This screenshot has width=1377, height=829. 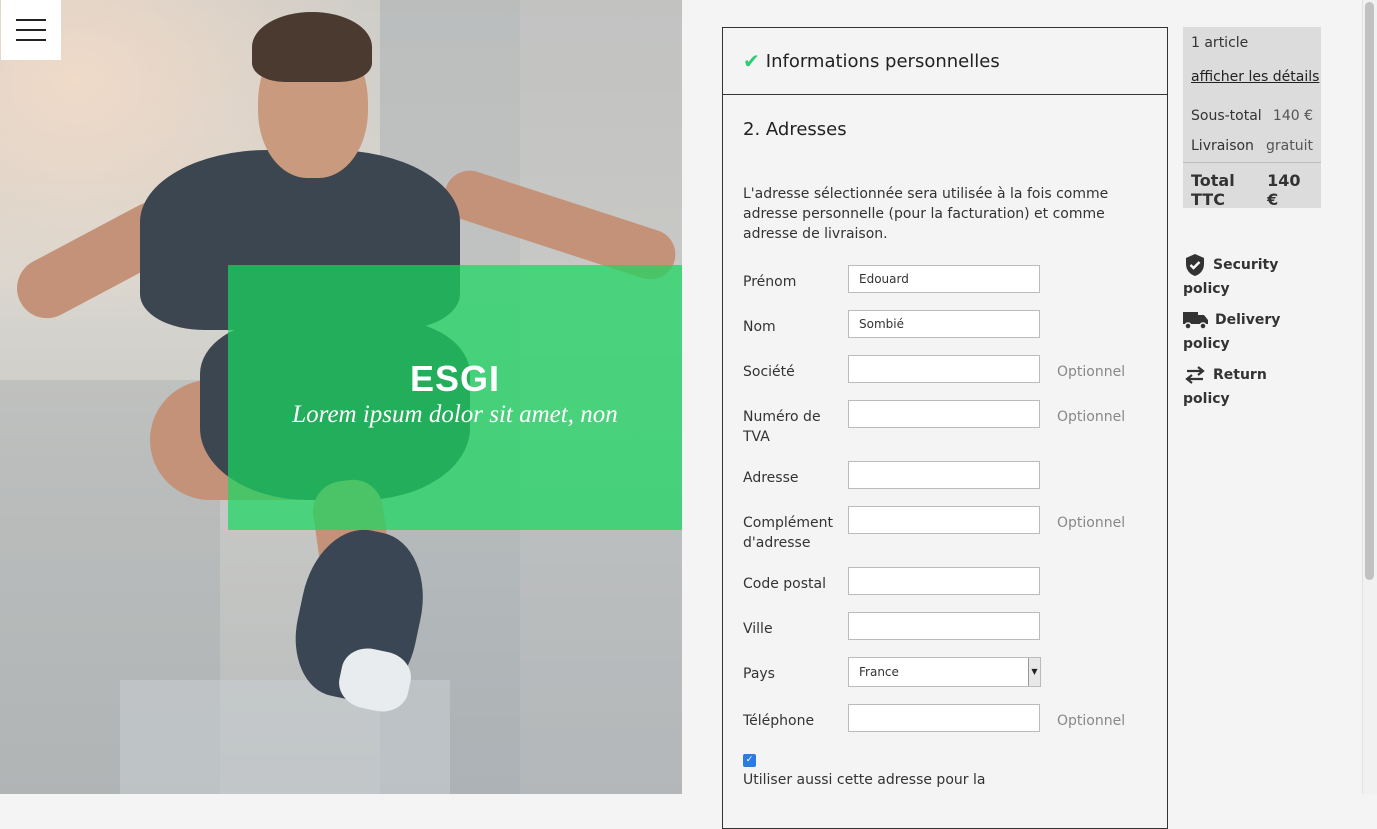 I want to click on delivery-value: gratuit, so click(x=1289, y=146).